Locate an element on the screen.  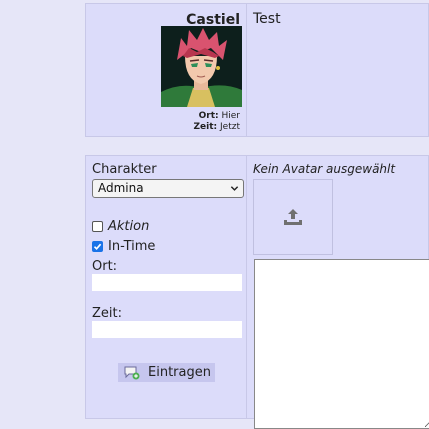
submit-button-label: Eintragen is located at coordinates (179, 372).